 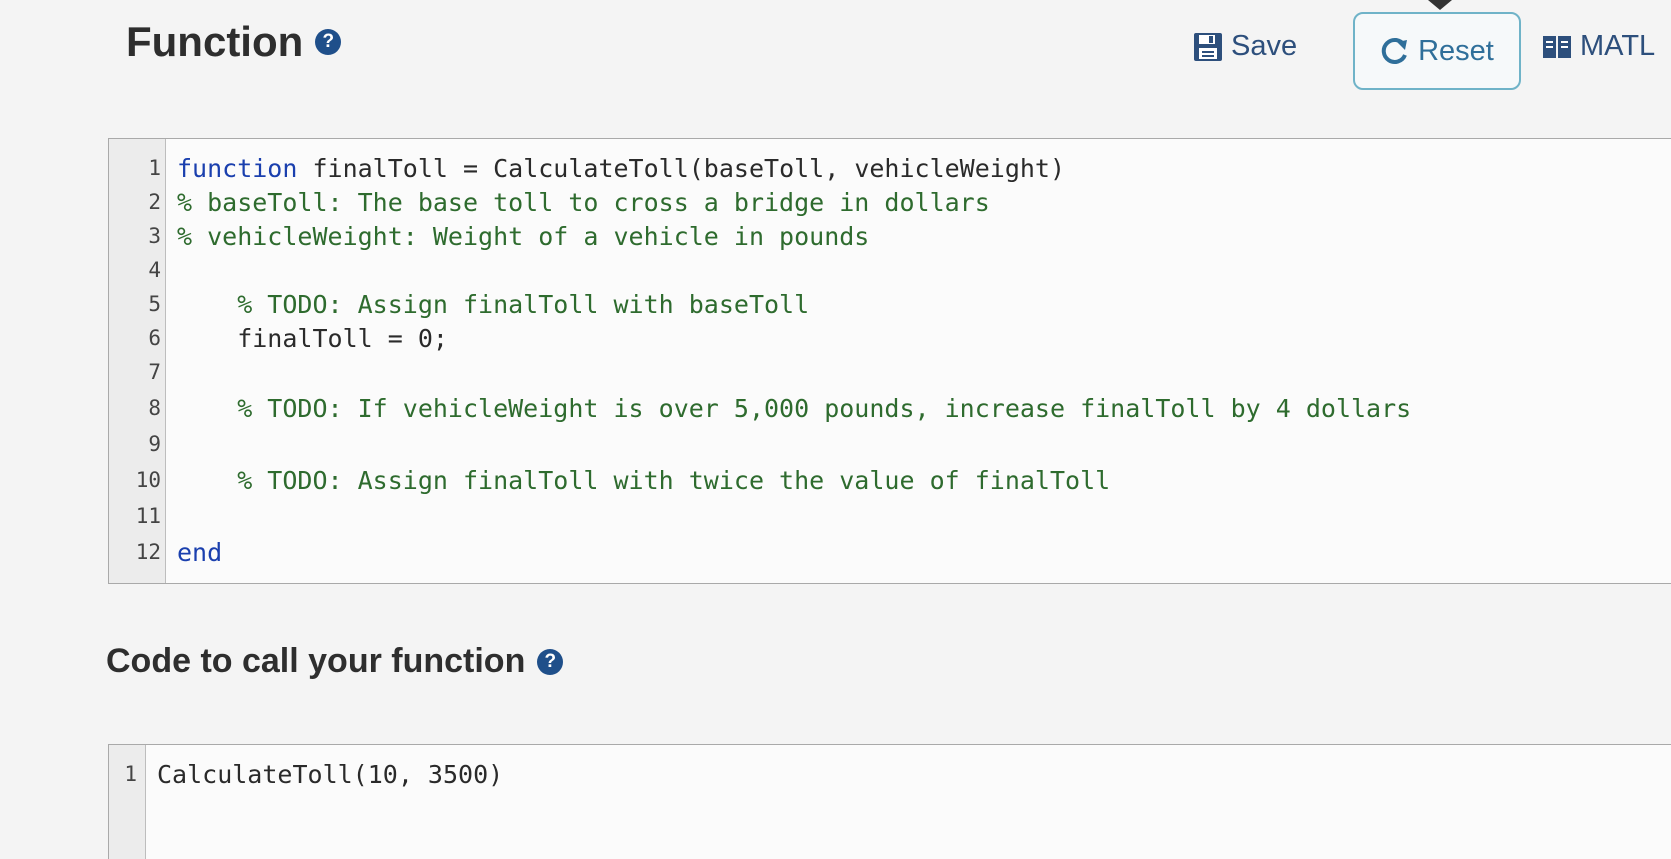 What do you see at coordinates (889, 801) in the screenshot?
I see `call-code-editor: 1 CalculateToll(10, 3500)` at bounding box center [889, 801].